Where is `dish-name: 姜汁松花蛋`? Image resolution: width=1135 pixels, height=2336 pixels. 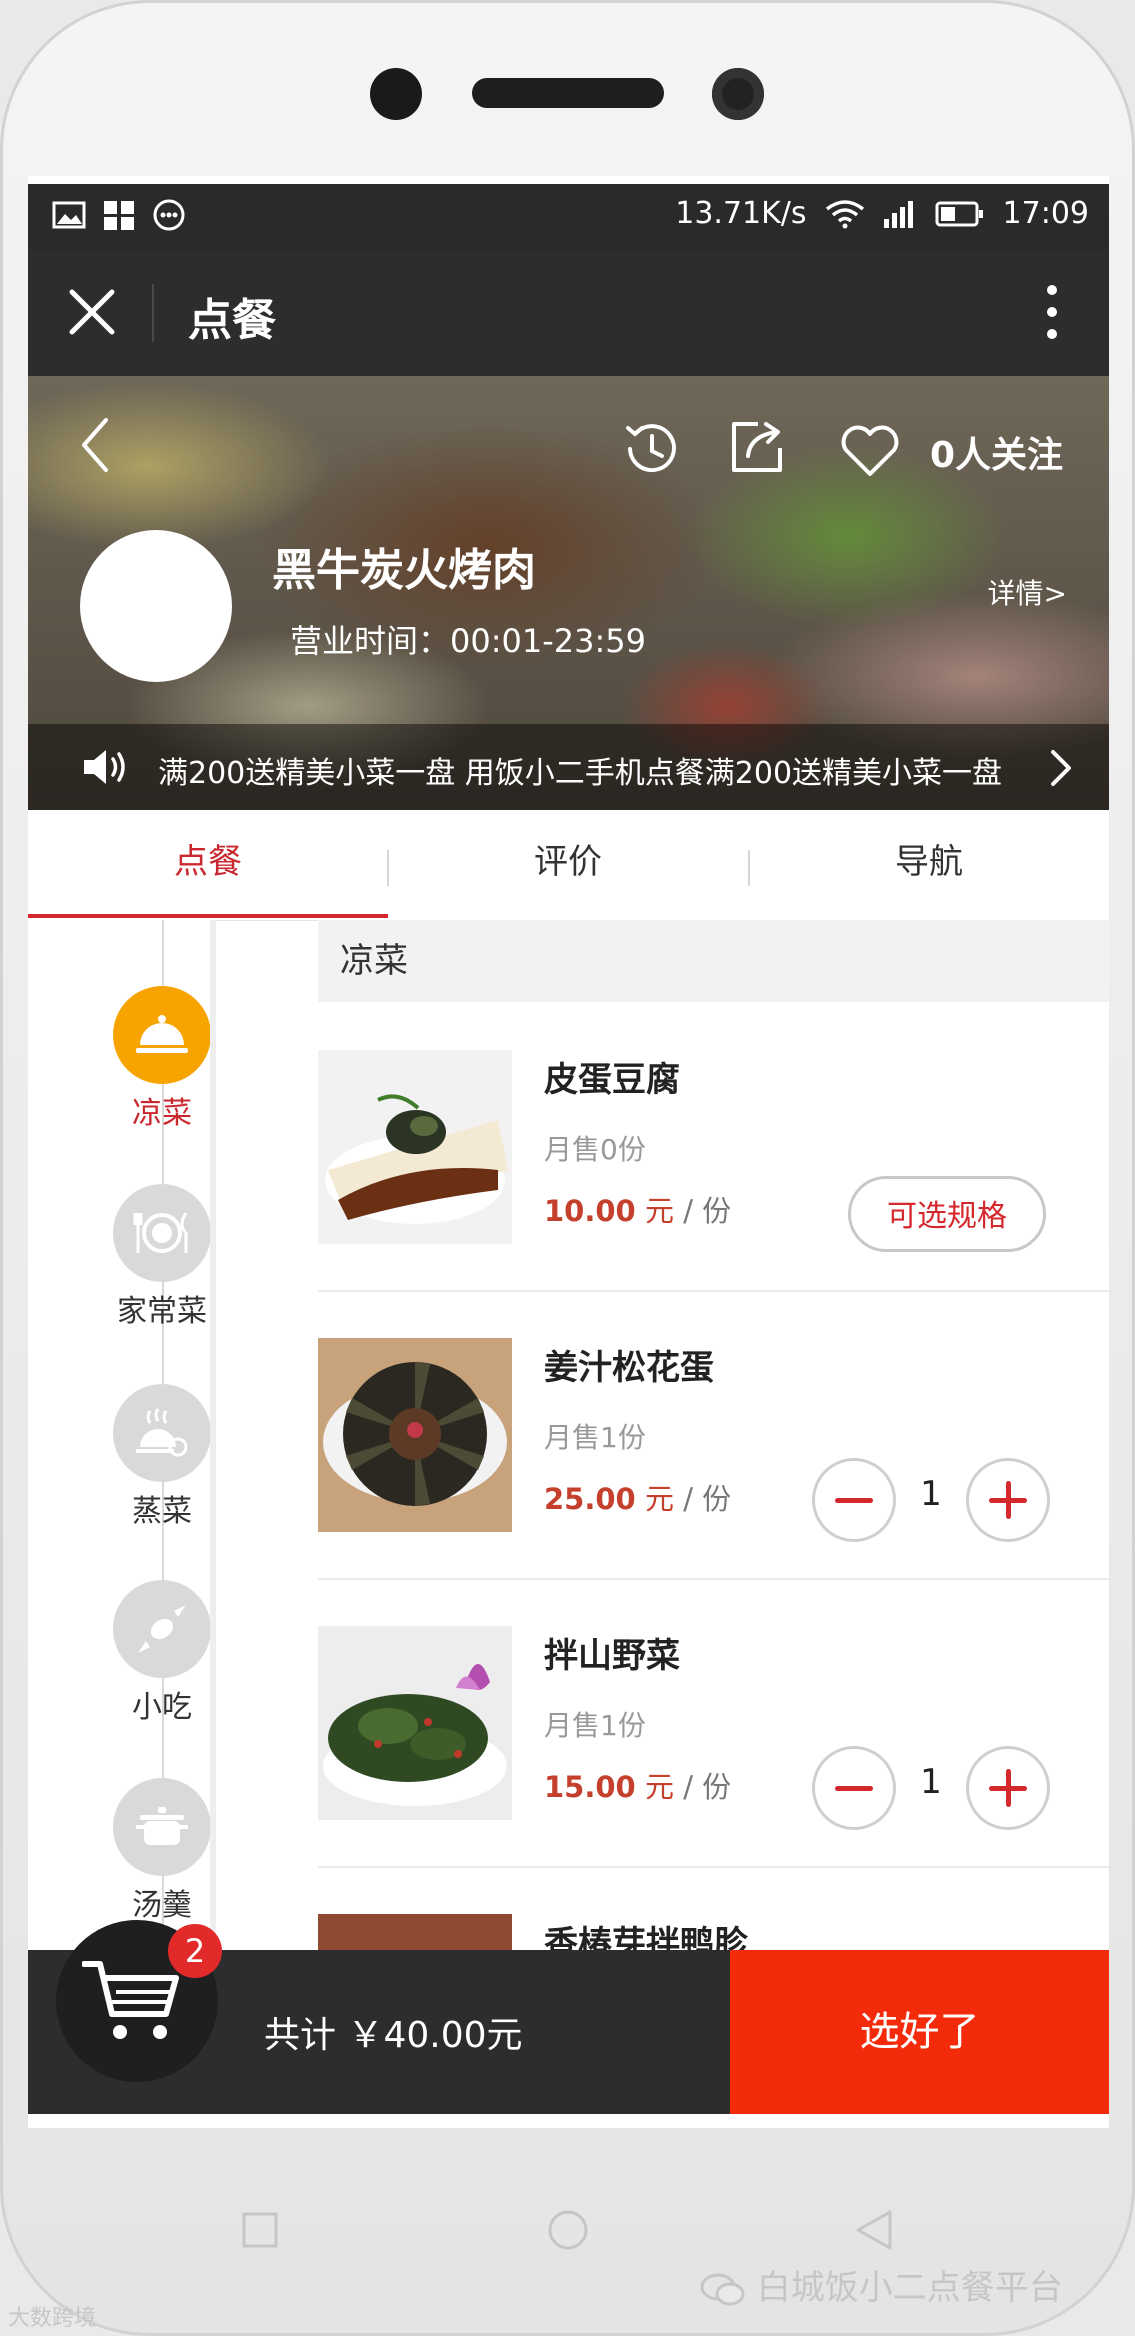
dish-name: 姜汁松花蛋 is located at coordinates (629, 1368).